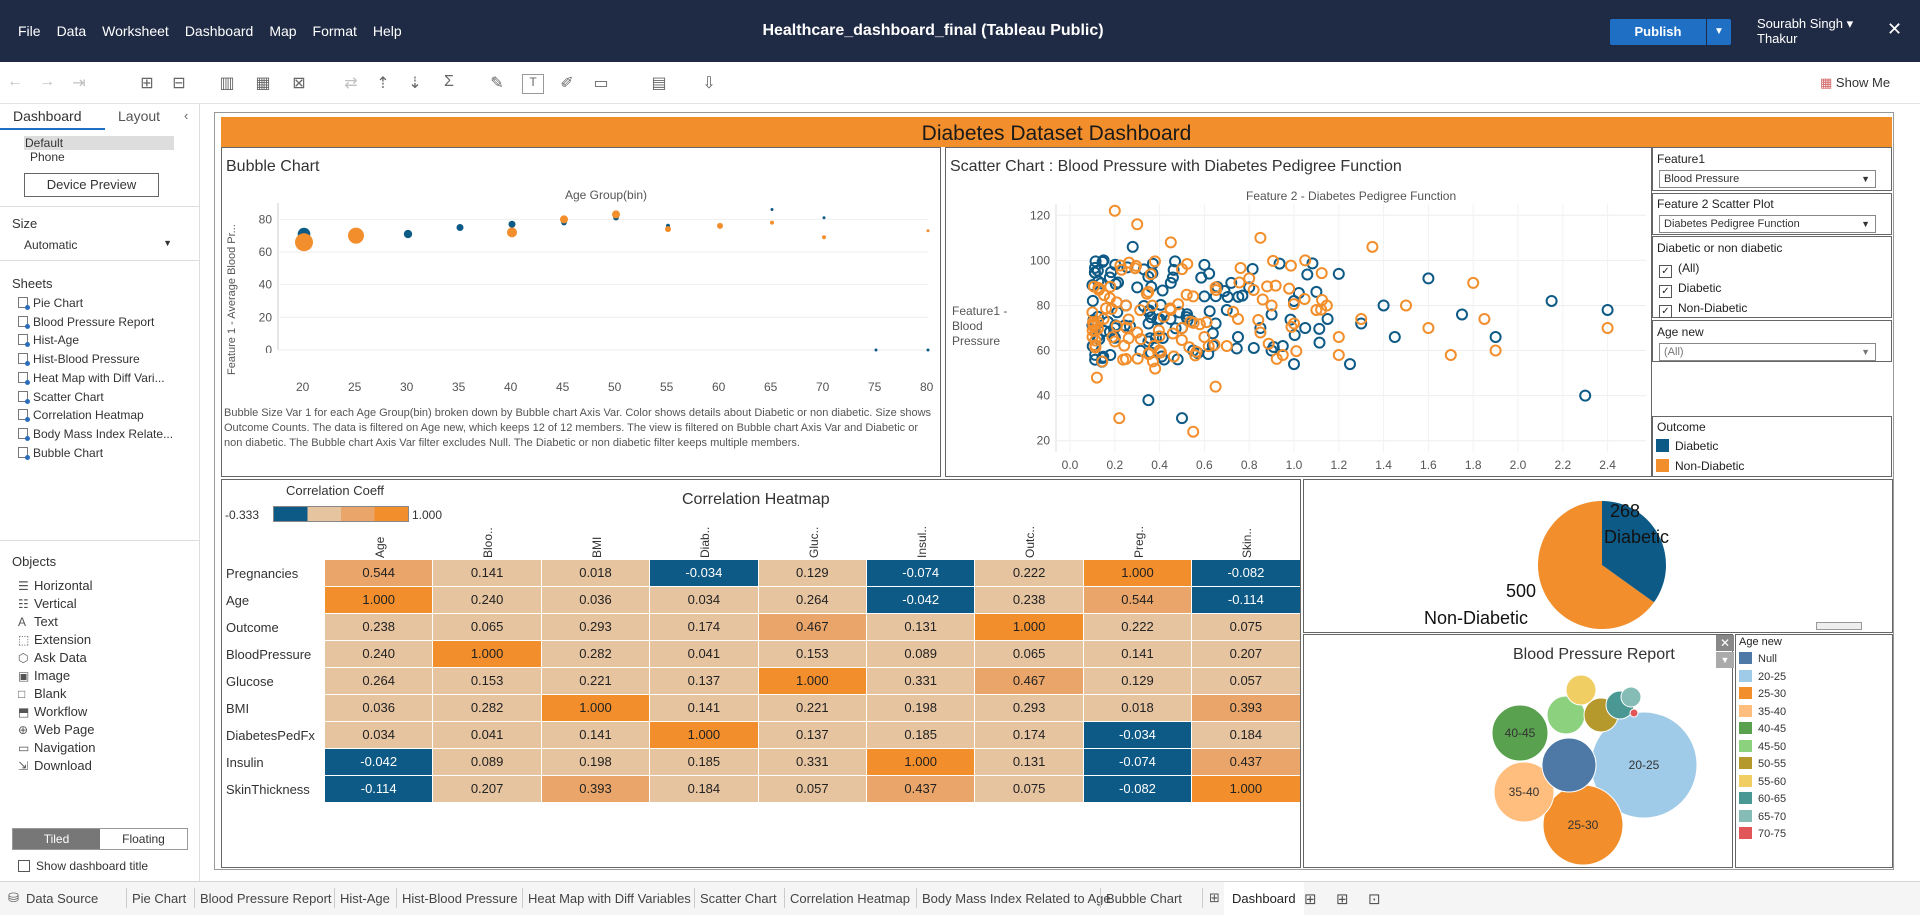 The height and width of the screenshot is (915, 1920). What do you see at coordinates (738, 898) in the screenshot?
I see `sheet-tab: Scatter Chart` at bounding box center [738, 898].